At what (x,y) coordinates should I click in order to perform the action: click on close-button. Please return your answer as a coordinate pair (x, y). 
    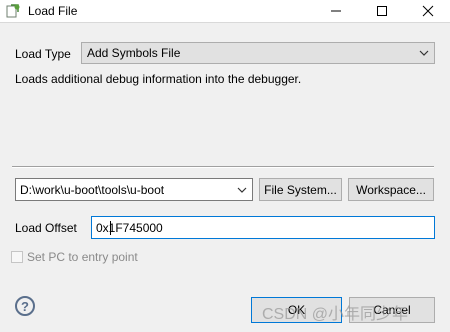
    Looking at the image, I should click on (428, 11).